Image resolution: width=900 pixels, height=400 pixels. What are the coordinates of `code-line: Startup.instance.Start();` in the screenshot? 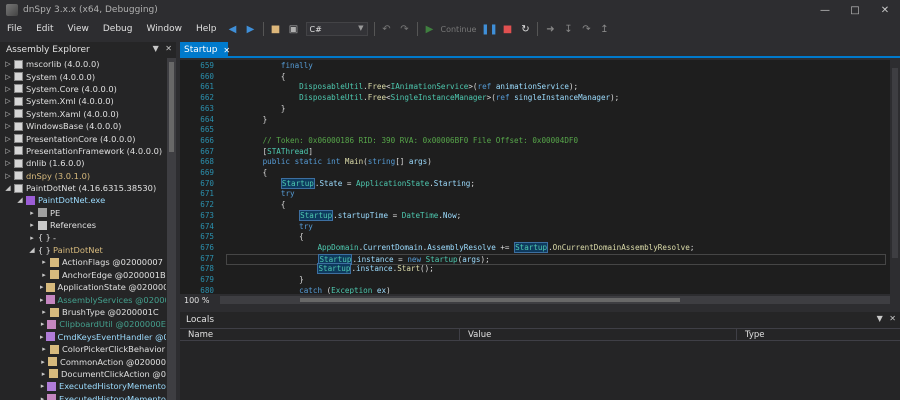 It's located at (556, 269).